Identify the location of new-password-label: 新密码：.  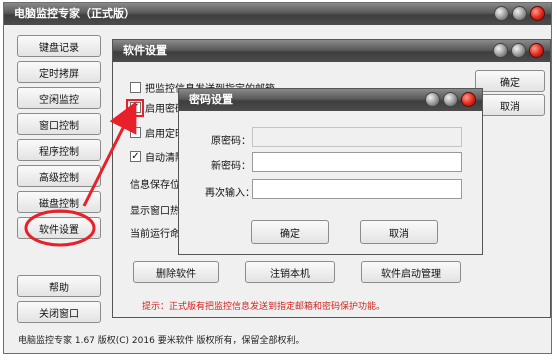
(231, 166).